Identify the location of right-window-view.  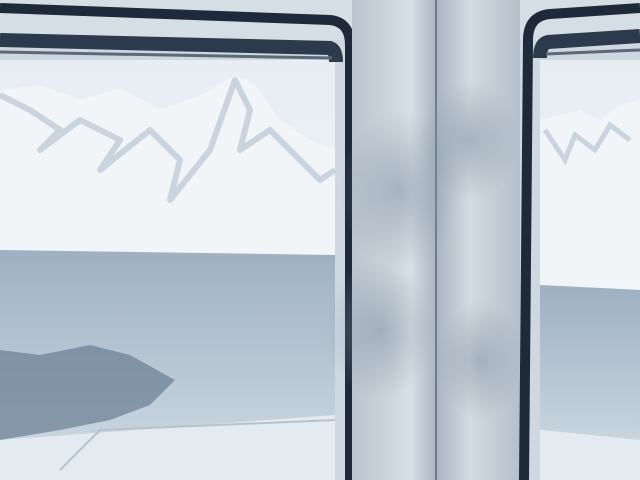
(590, 270).